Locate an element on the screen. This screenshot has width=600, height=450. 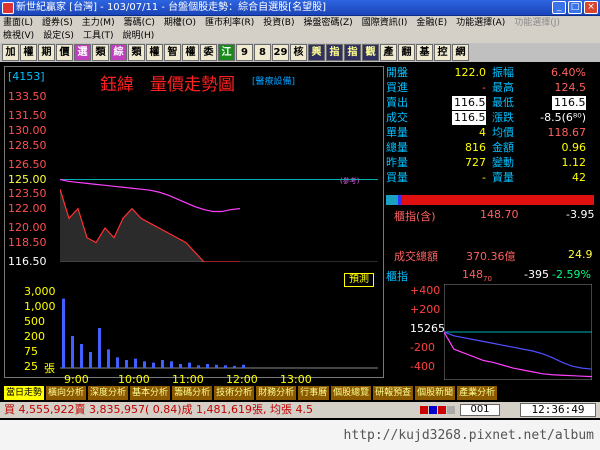
volume-tick-3: 200 is located at coordinates (34, 336).